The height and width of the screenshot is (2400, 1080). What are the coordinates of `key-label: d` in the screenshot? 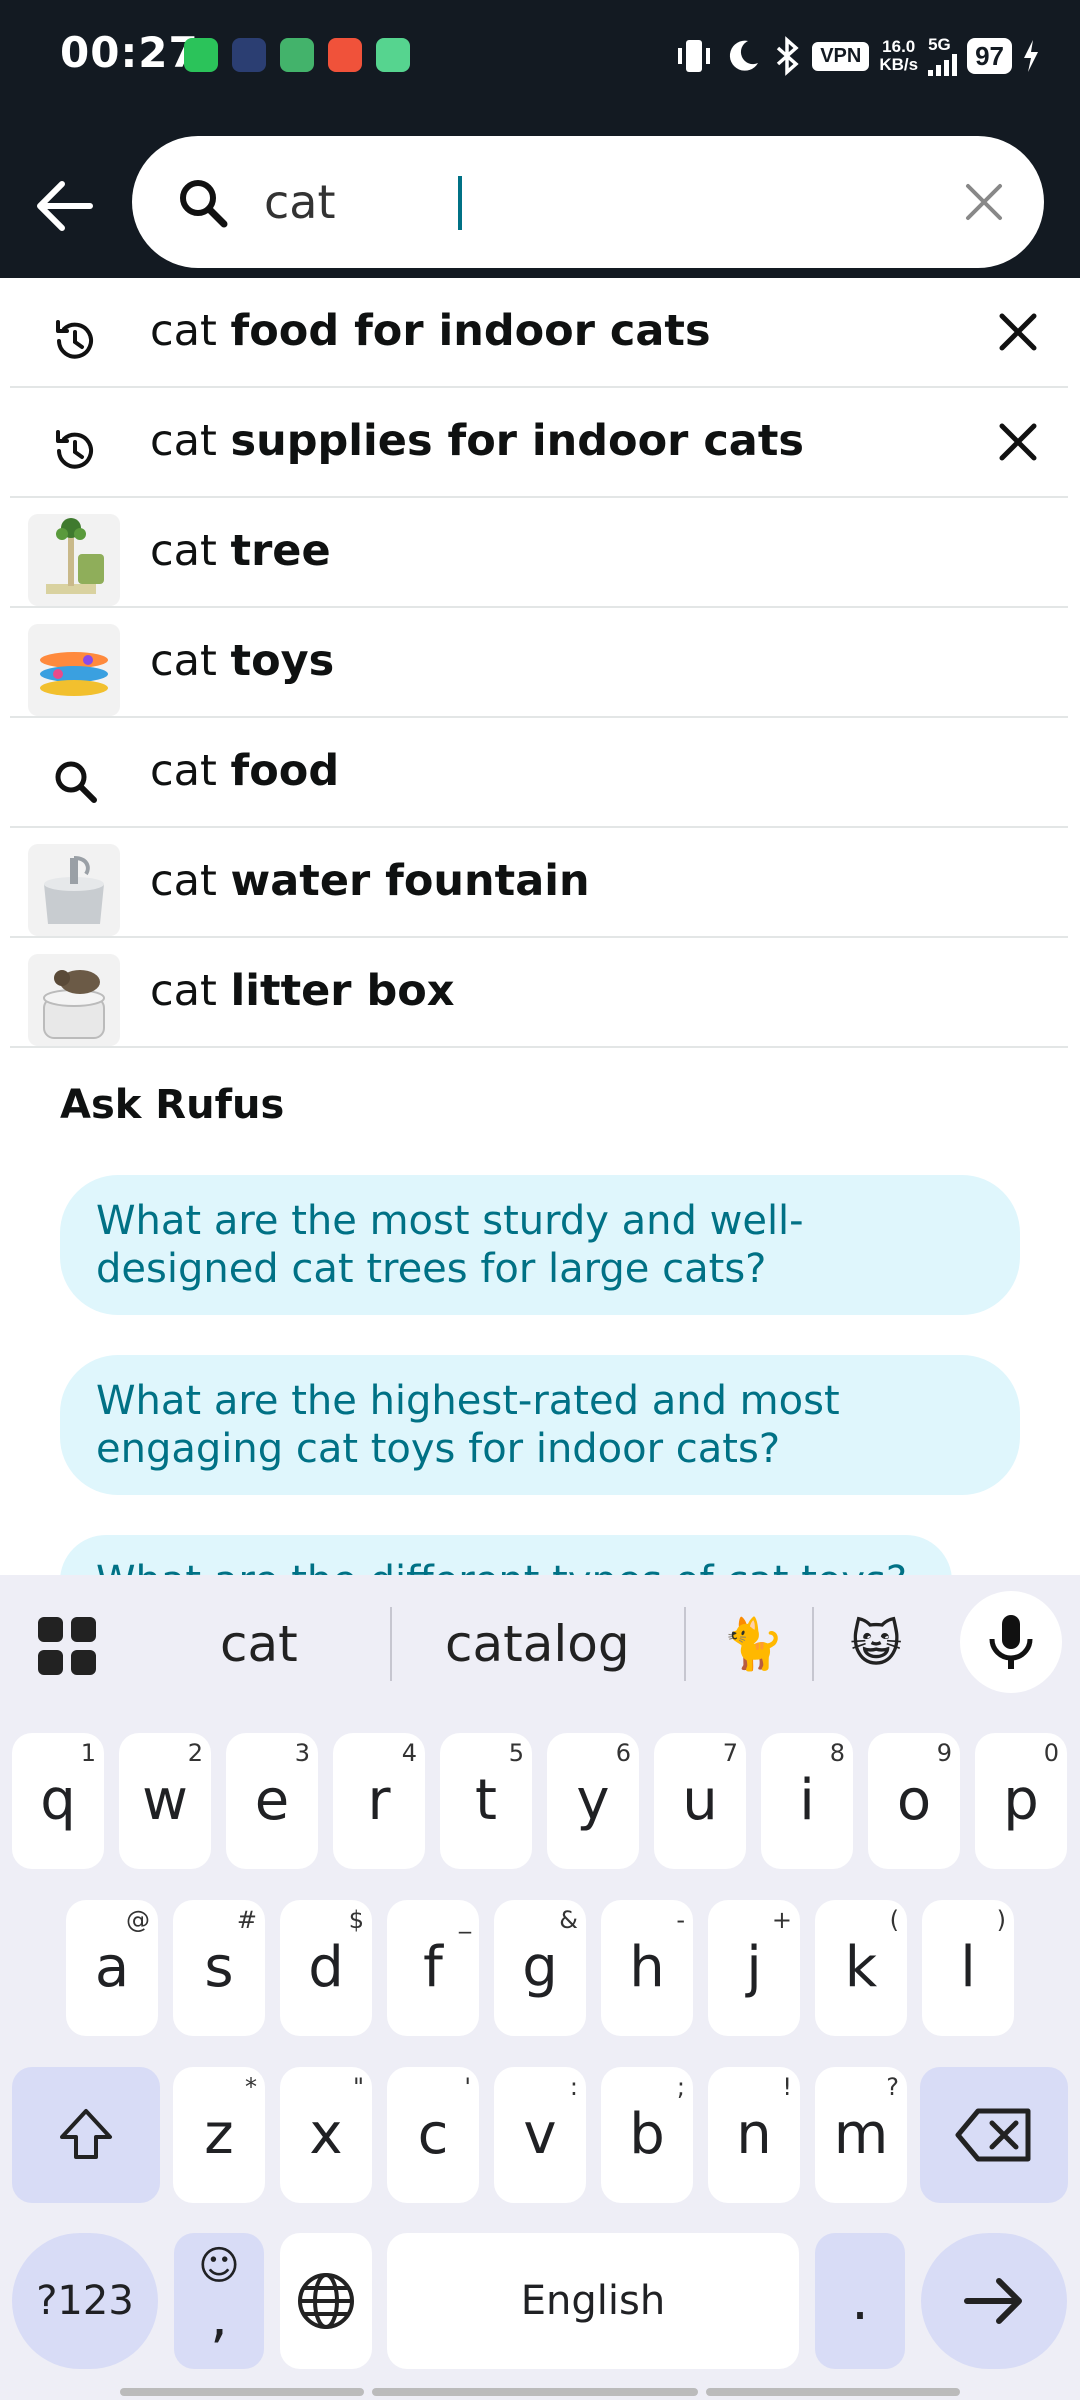 It's located at (326, 1967).